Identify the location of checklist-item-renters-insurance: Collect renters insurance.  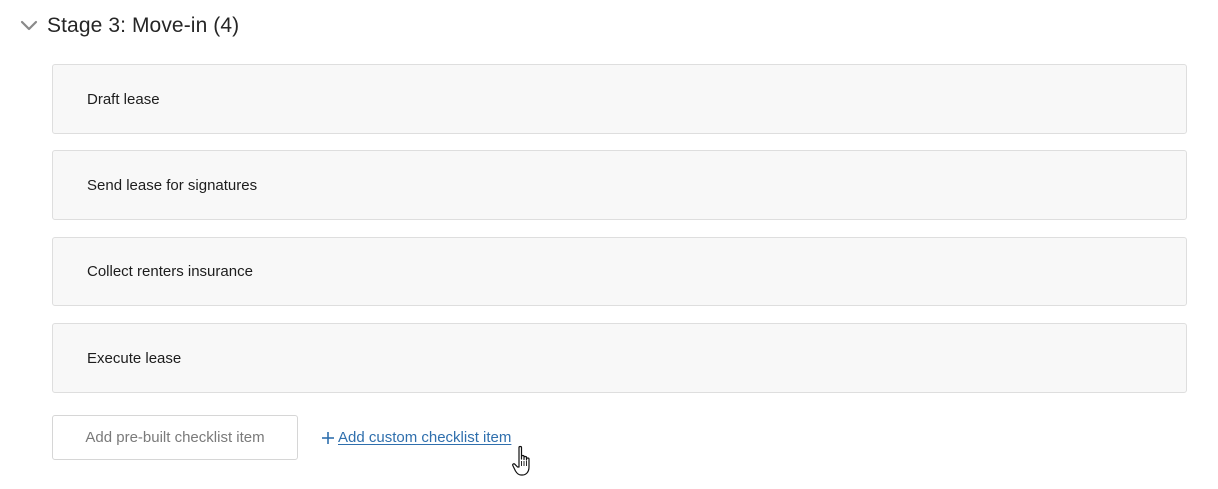
(619, 271).